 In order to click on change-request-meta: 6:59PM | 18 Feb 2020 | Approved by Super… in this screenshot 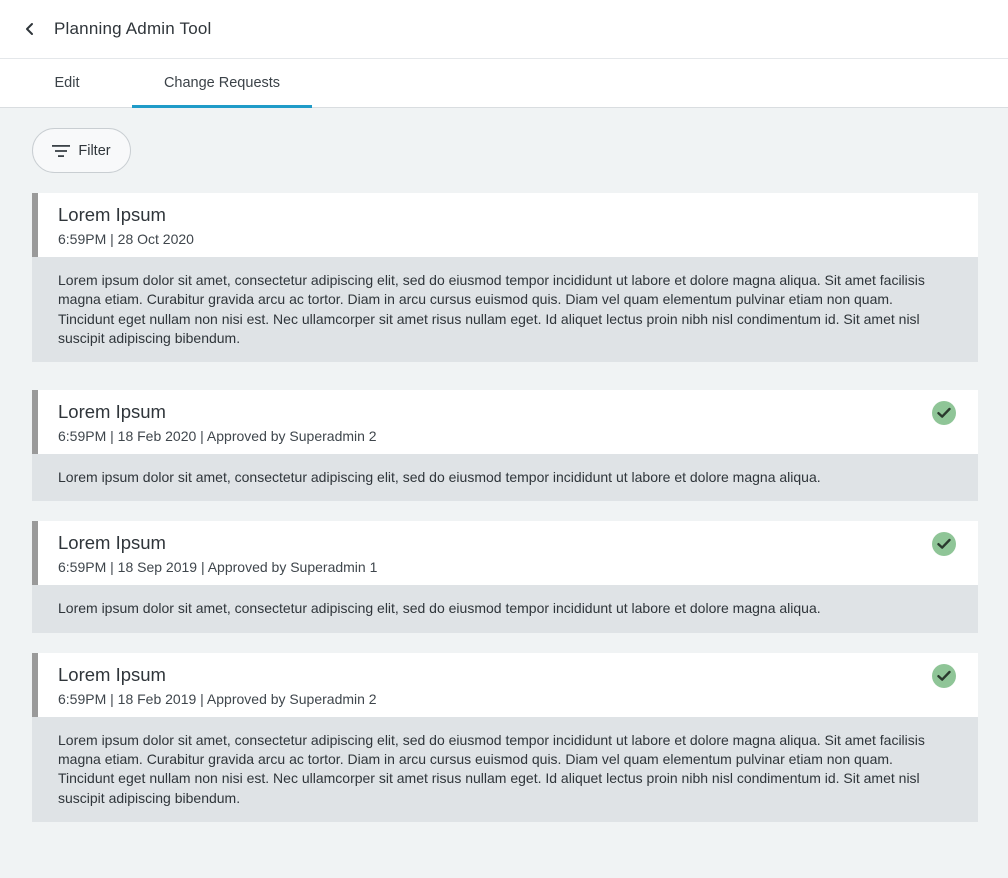, I will do `click(217, 436)`.